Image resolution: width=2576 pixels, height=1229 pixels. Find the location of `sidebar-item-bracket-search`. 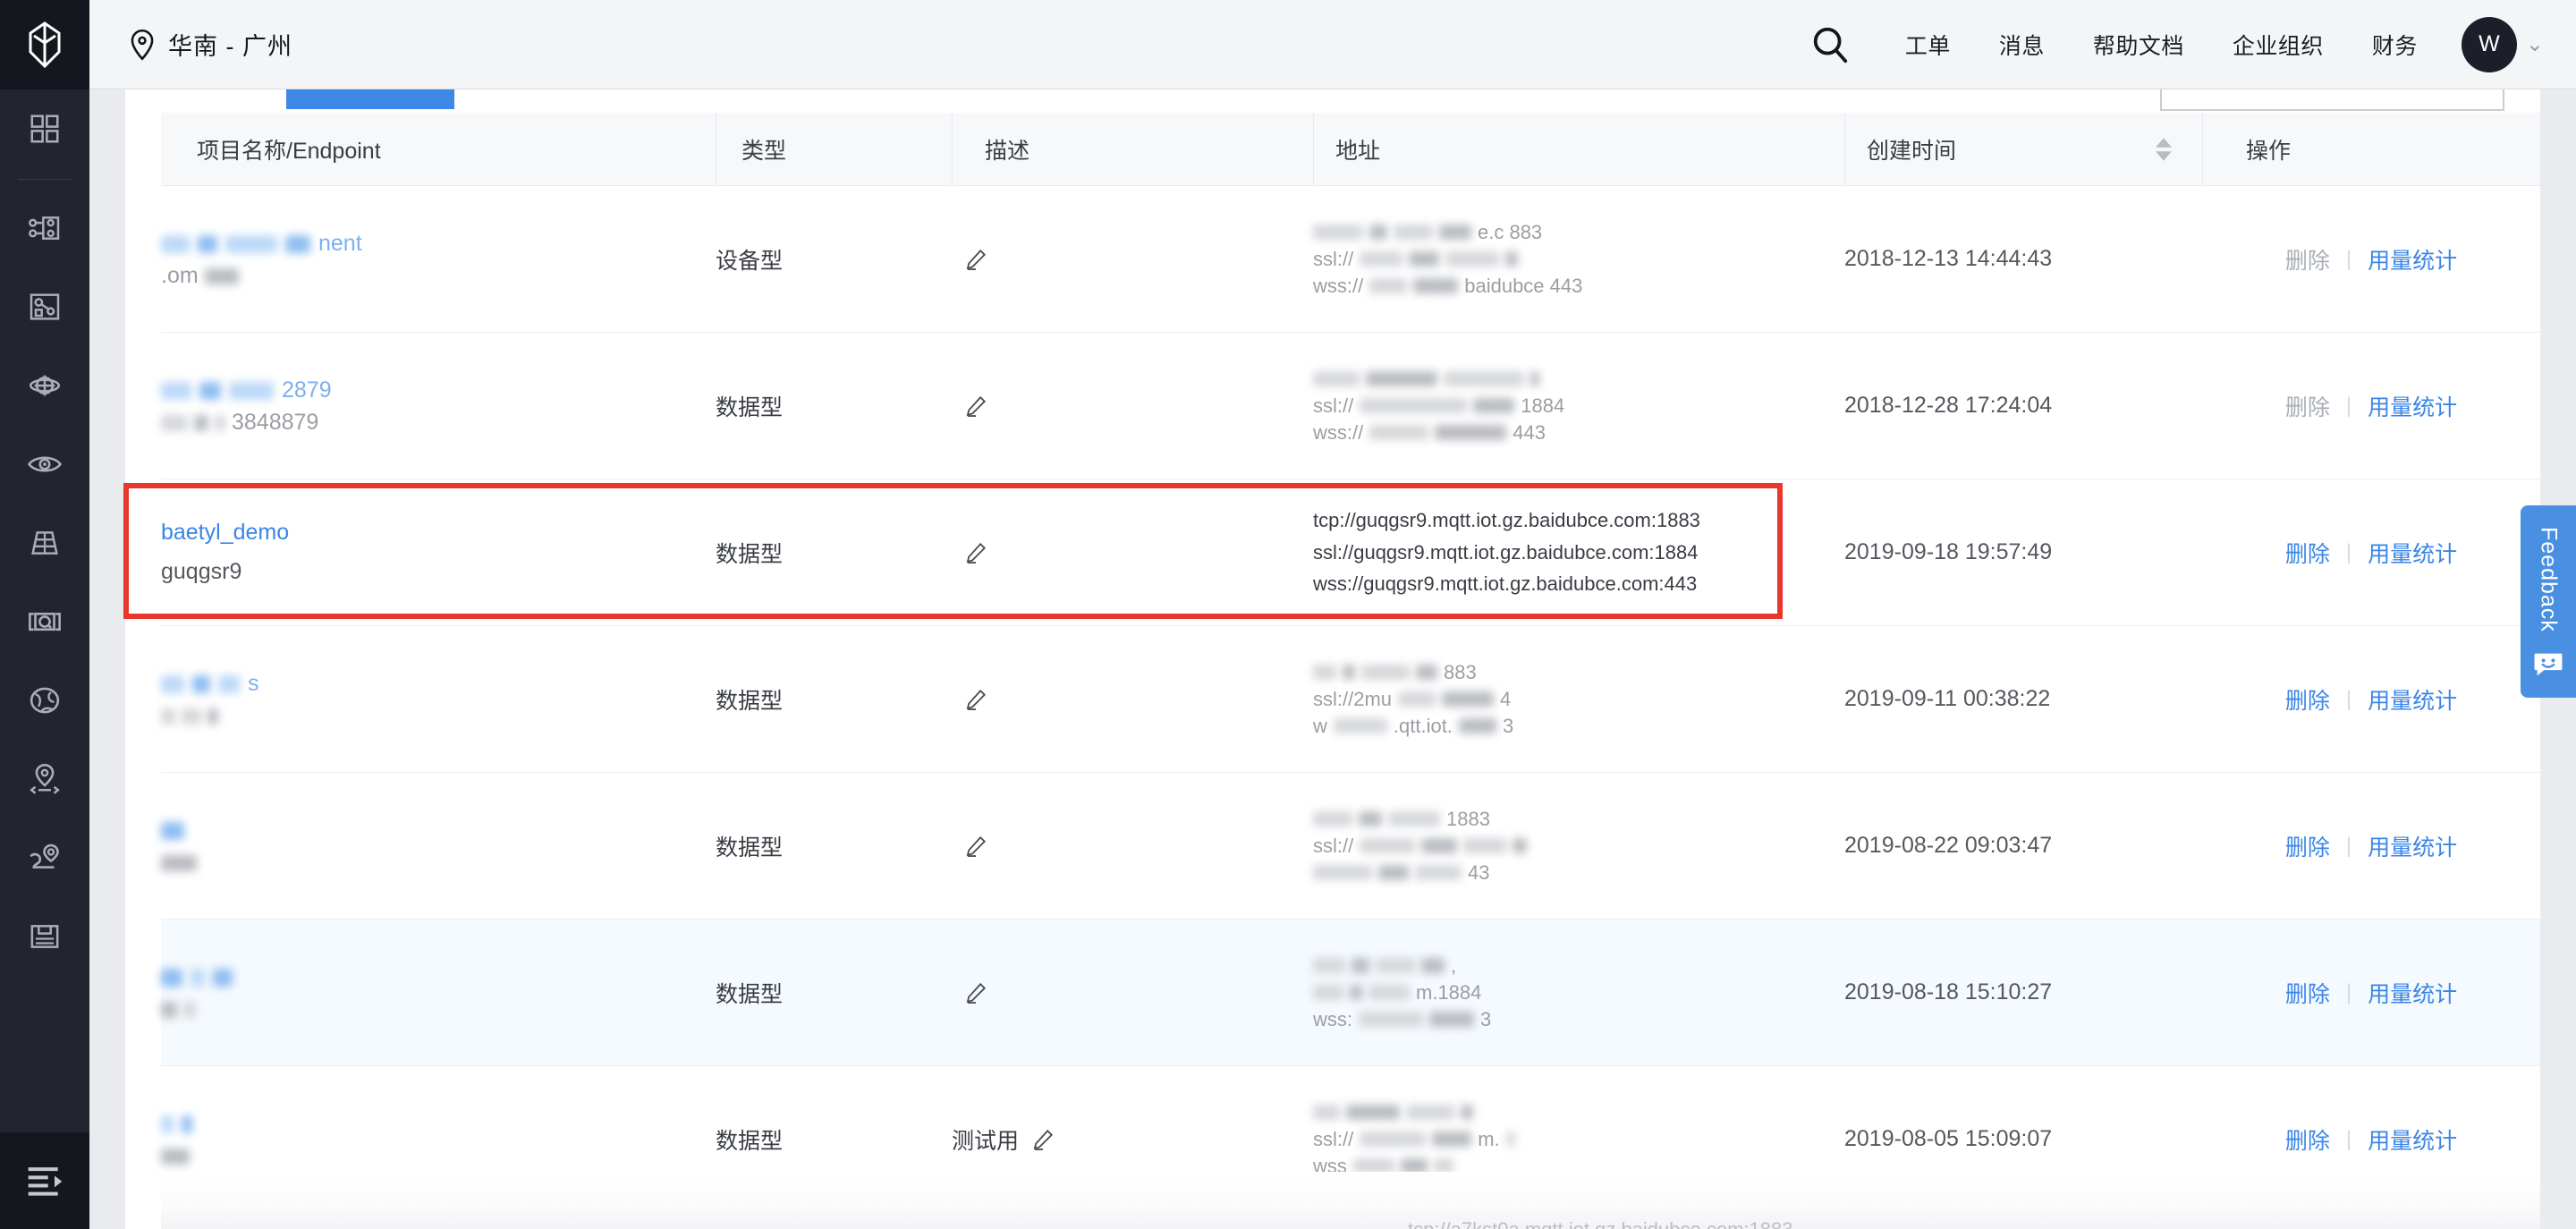

sidebar-item-bracket-search is located at coordinates (44, 621).